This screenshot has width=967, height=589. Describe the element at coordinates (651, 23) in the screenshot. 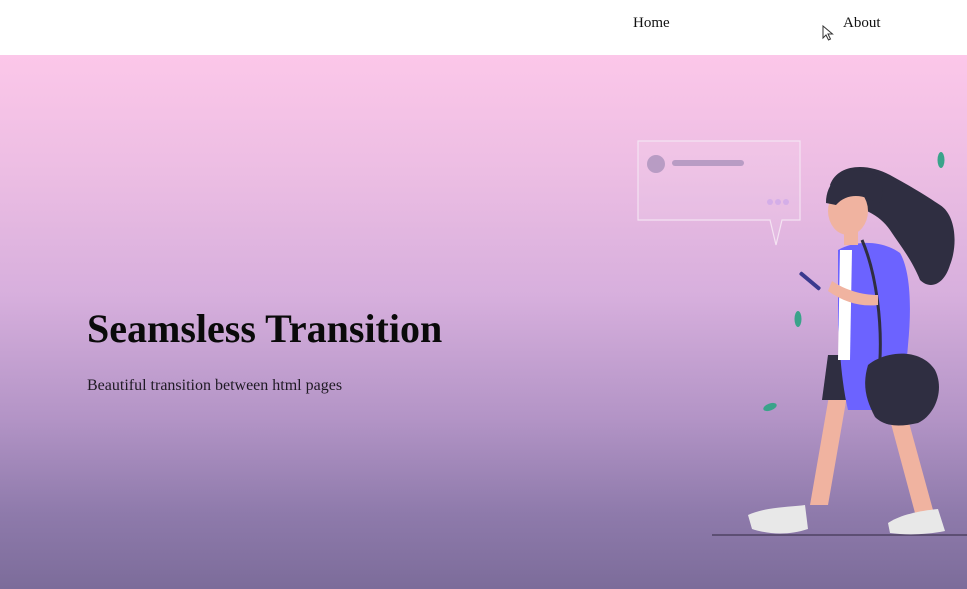

I see `nav-link-home: Home` at that location.